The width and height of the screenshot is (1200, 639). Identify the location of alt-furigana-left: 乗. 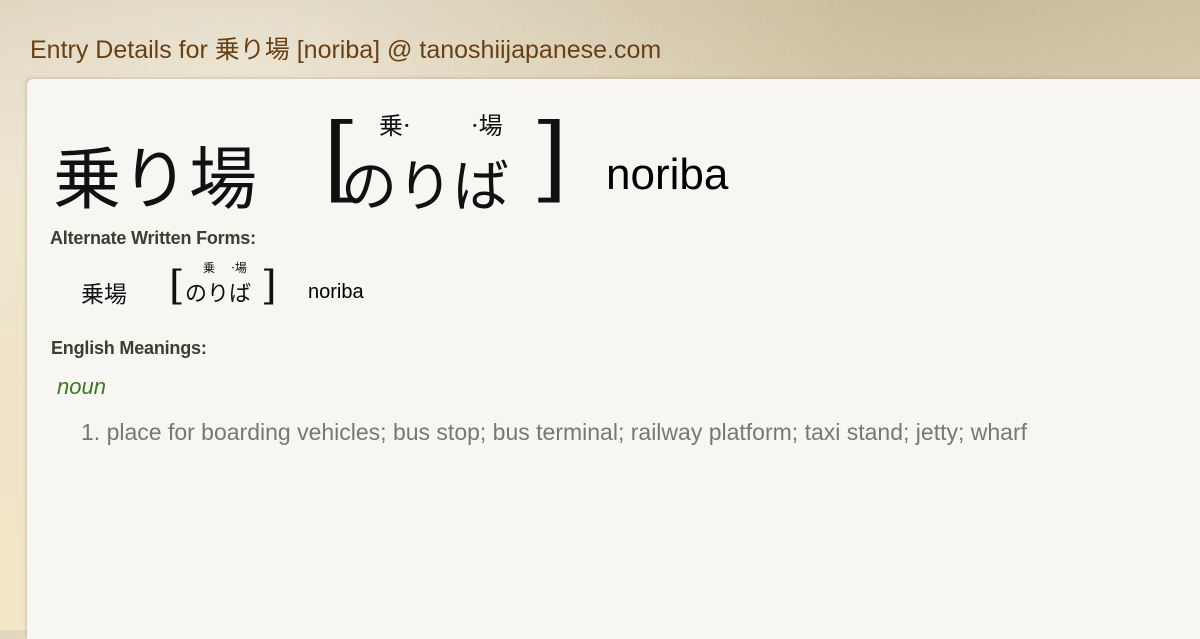
(209, 268).